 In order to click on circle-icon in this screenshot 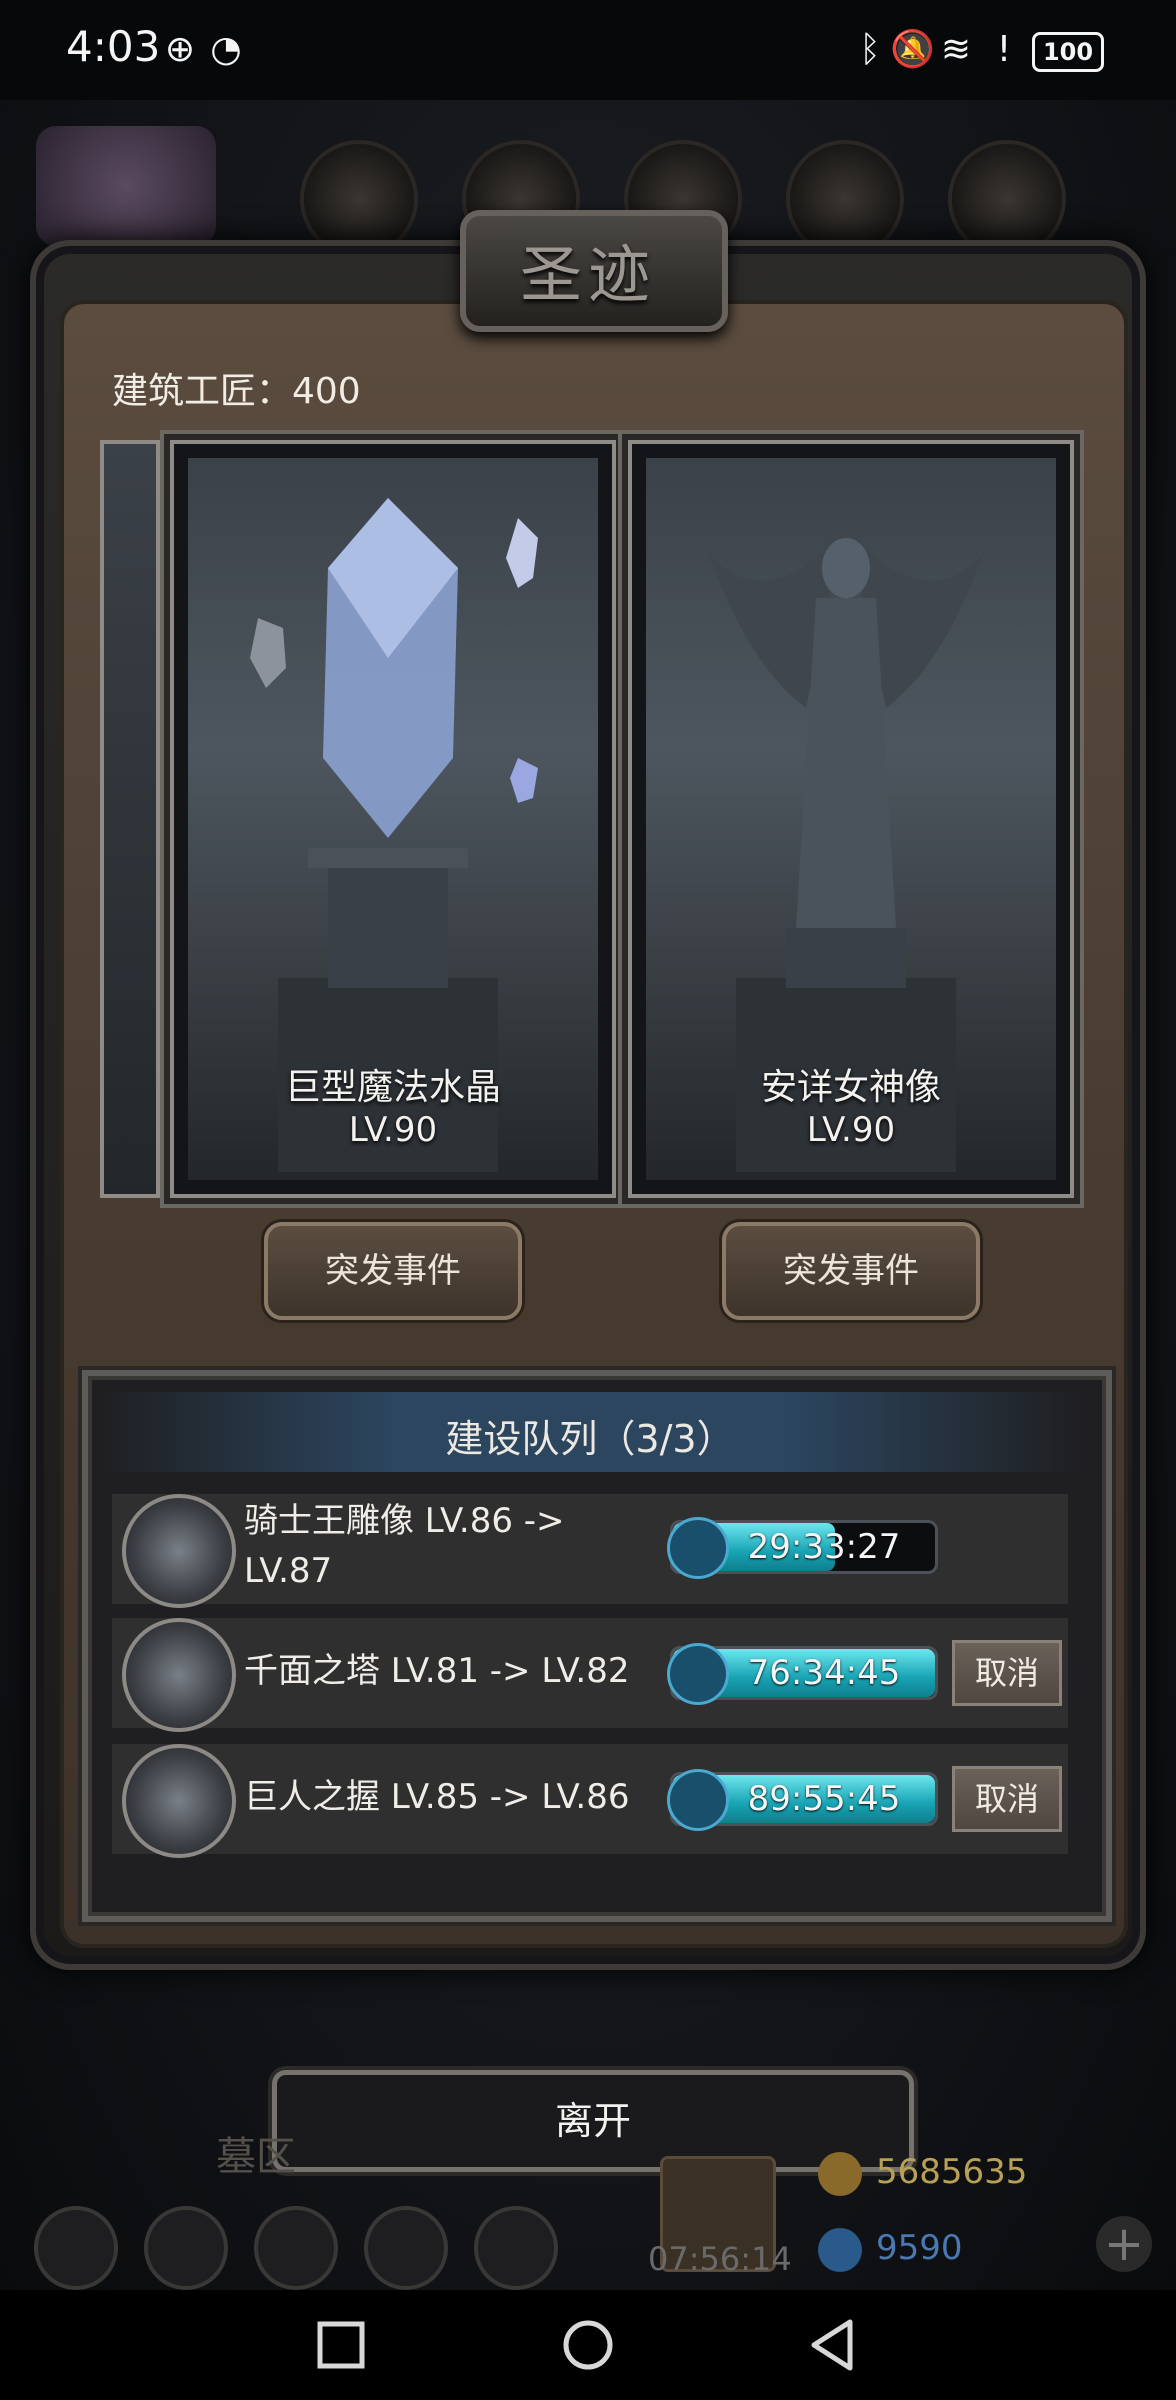, I will do `click(588, 2345)`.